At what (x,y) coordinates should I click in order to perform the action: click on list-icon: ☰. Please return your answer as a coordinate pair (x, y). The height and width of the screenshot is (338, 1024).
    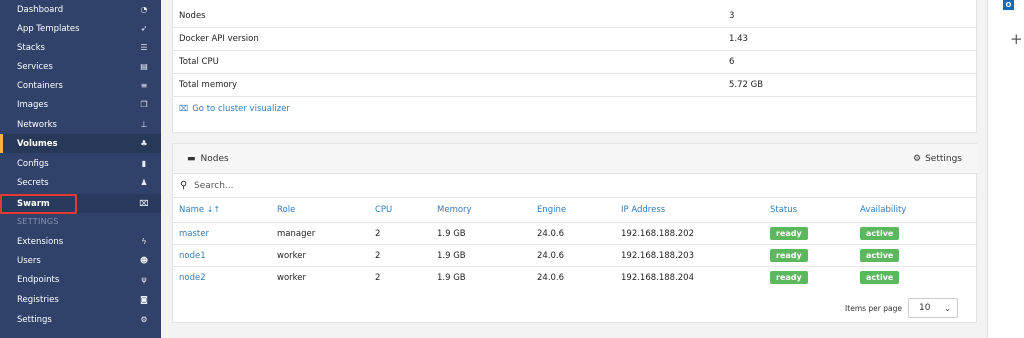
    Looking at the image, I should click on (144, 47).